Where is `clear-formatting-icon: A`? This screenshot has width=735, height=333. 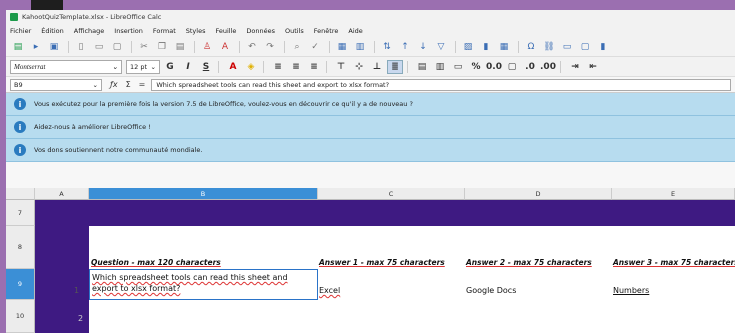 clear-formatting-icon: A is located at coordinates (225, 47).